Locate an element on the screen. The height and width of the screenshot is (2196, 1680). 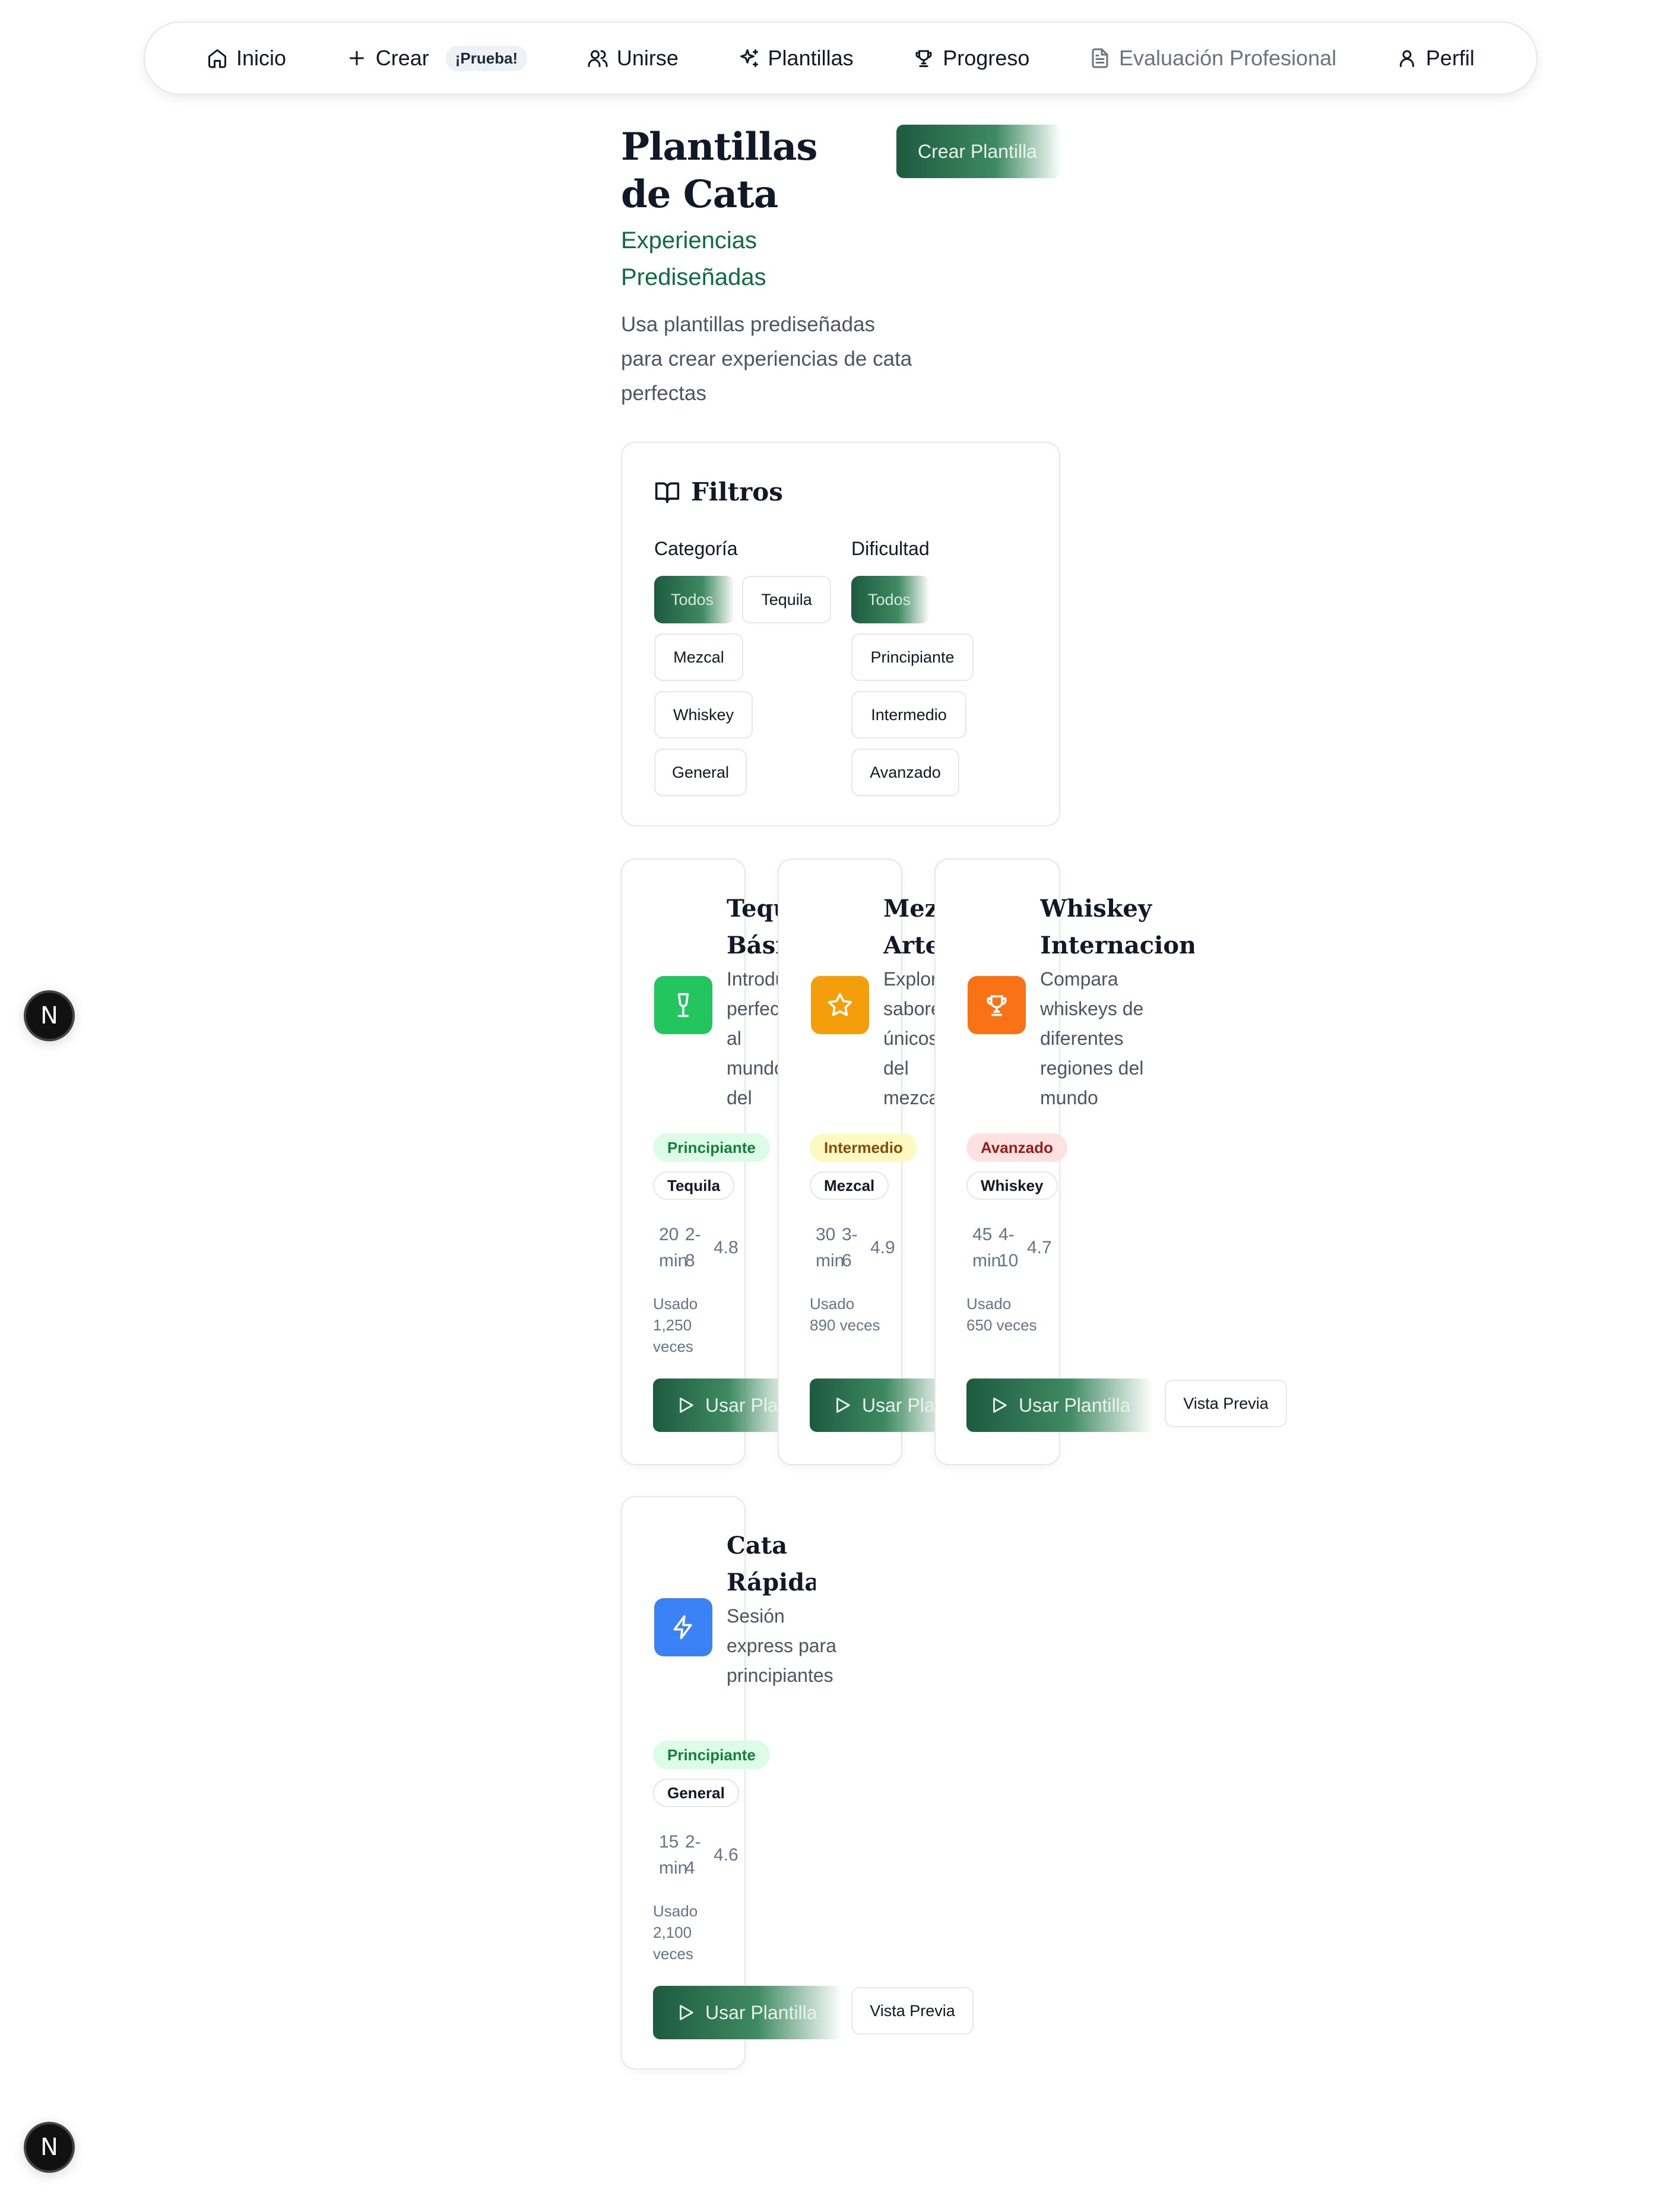
nav-templates-label: Plantillas is located at coordinates (811, 58).